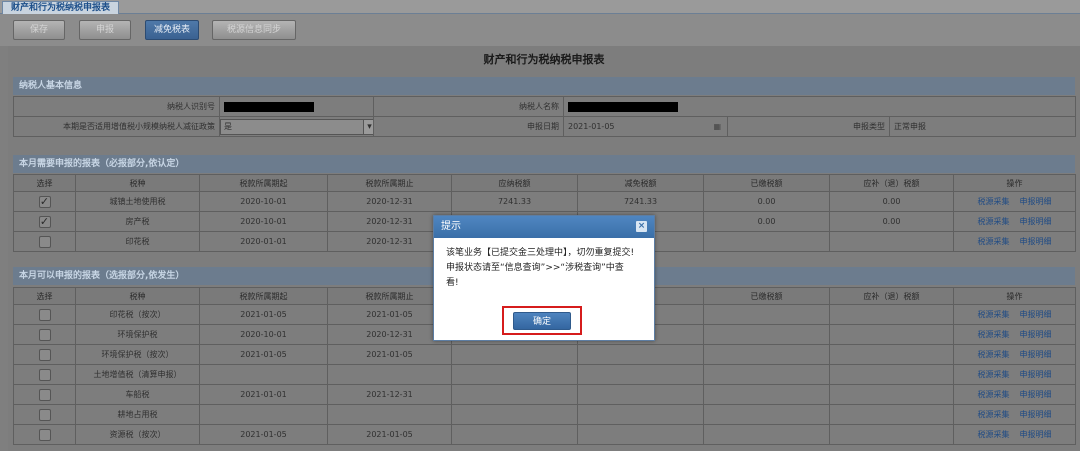 The width and height of the screenshot is (1080, 451). I want to click on tab-form: 财产和行为税纳税申报表, so click(61, 7).